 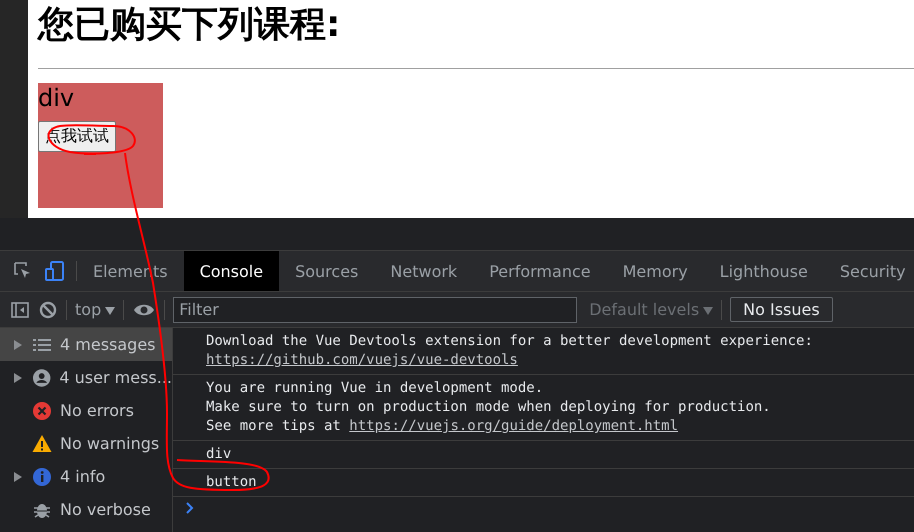 I want to click on sidebar-label: 4 info, so click(x=83, y=476).